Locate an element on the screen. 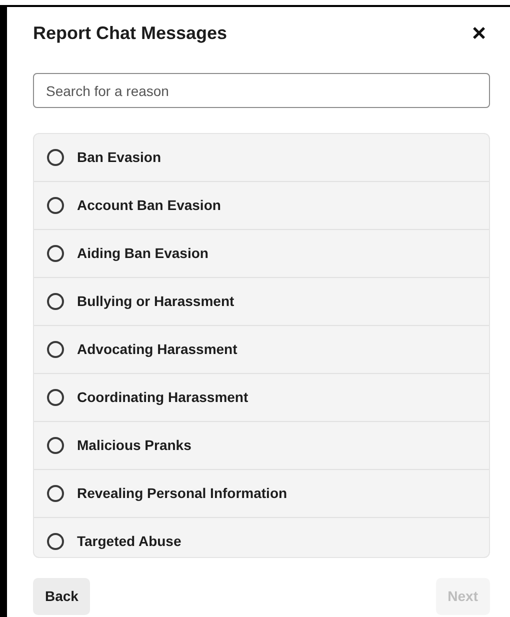 The image size is (510, 617). reason-label: Advocating Harassment is located at coordinates (157, 349).